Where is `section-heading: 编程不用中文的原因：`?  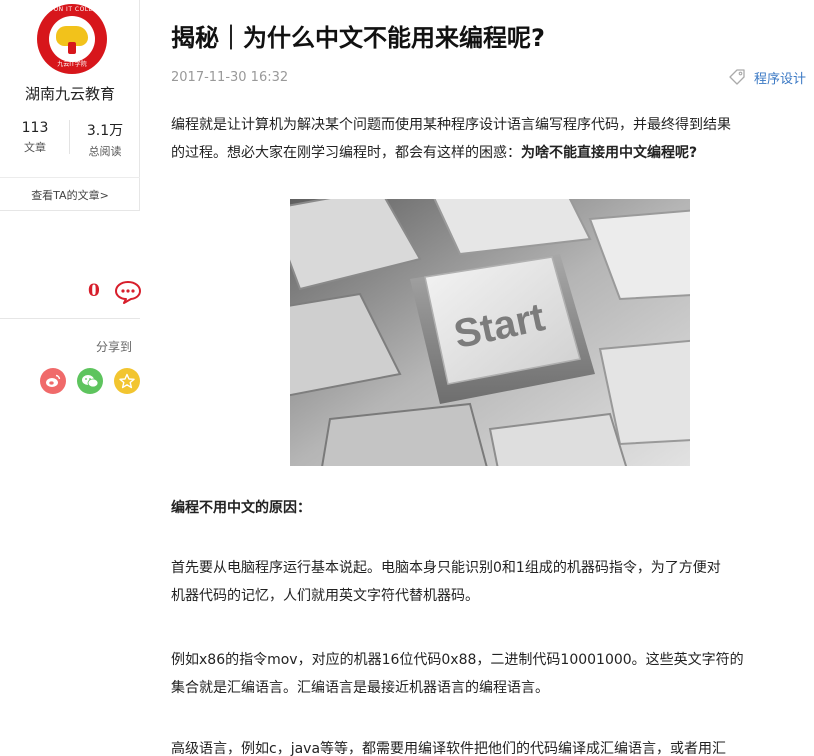 section-heading: 编程不用中文的原因： is located at coordinates (241, 508).